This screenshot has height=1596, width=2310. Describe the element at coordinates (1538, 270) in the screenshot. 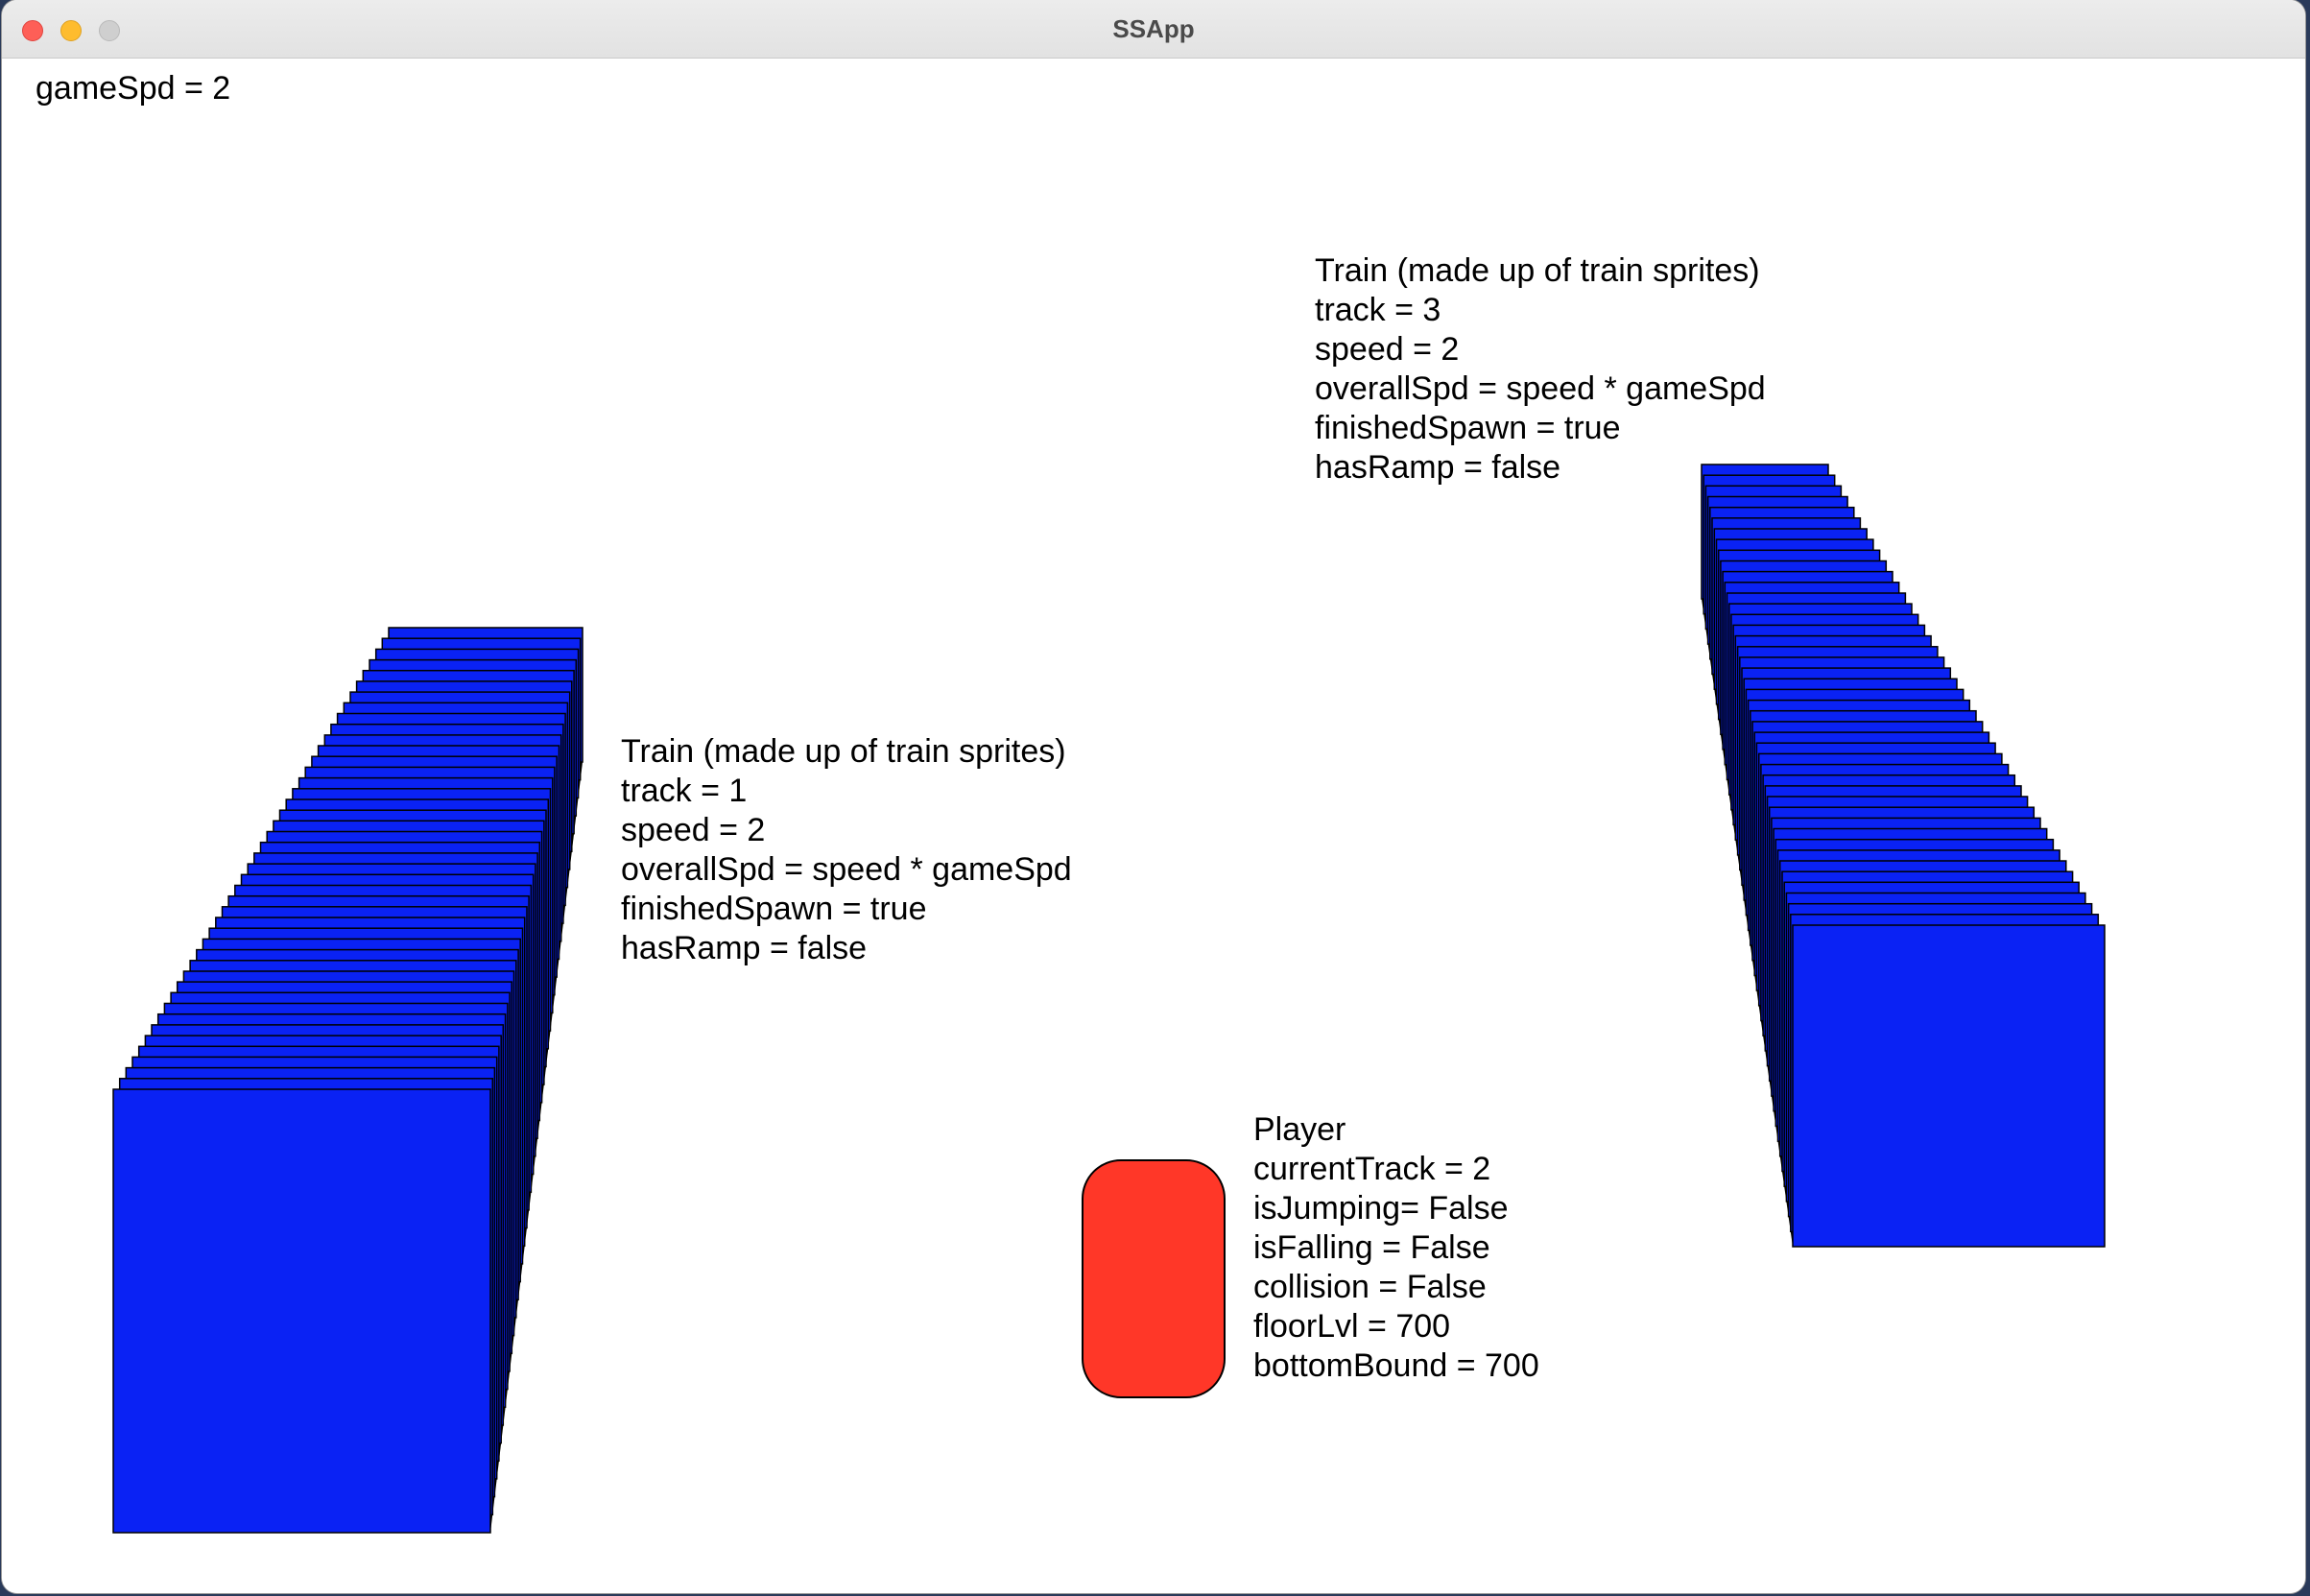

I see `train-right-info-line: Train (made up of train sprites)` at that location.